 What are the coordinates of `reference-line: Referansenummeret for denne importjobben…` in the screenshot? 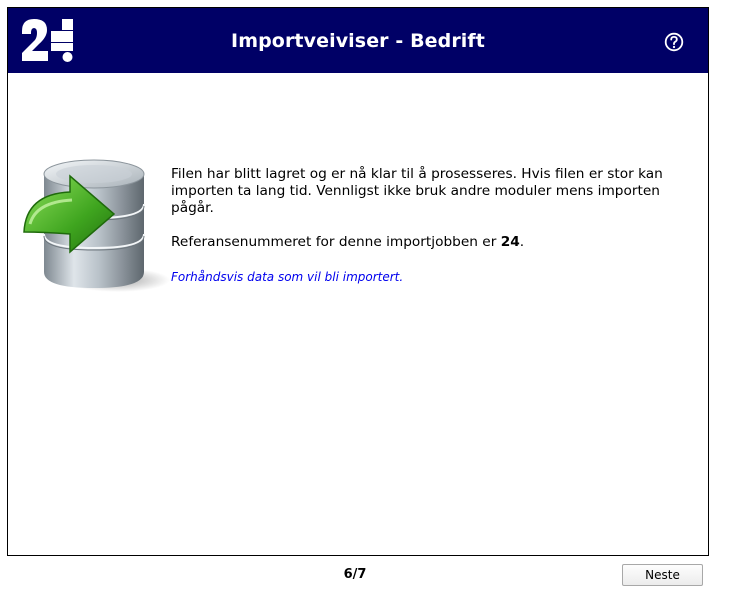 It's located at (433, 242).